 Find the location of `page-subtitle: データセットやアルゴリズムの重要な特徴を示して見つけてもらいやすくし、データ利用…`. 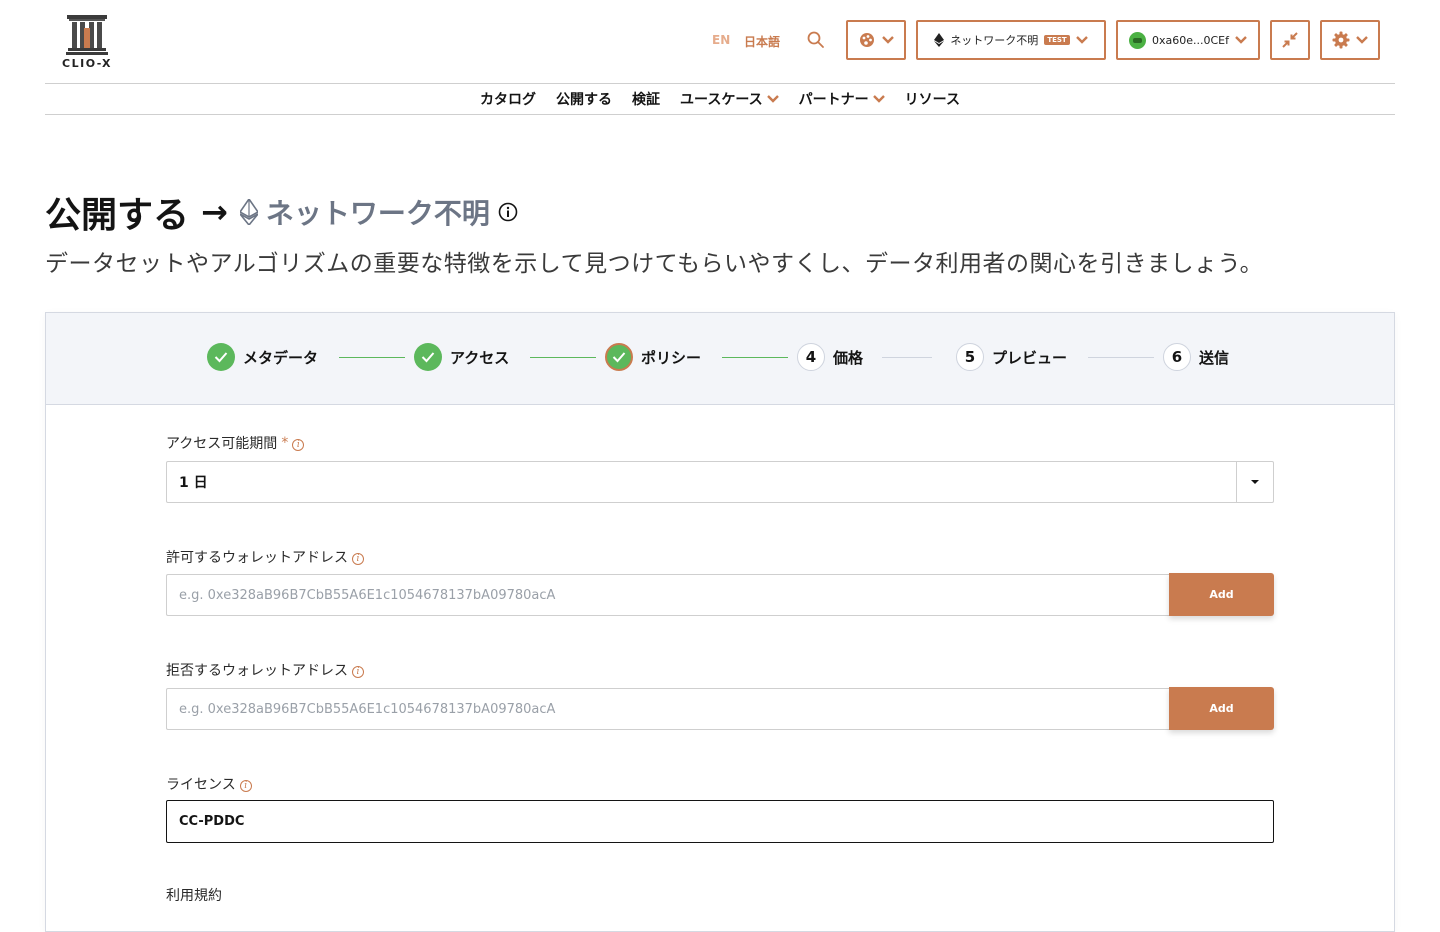

page-subtitle: データセットやアルゴリズムの重要な特徴を示して見つけてもらいやすくし、データ利用… is located at coordinates (654, 264).